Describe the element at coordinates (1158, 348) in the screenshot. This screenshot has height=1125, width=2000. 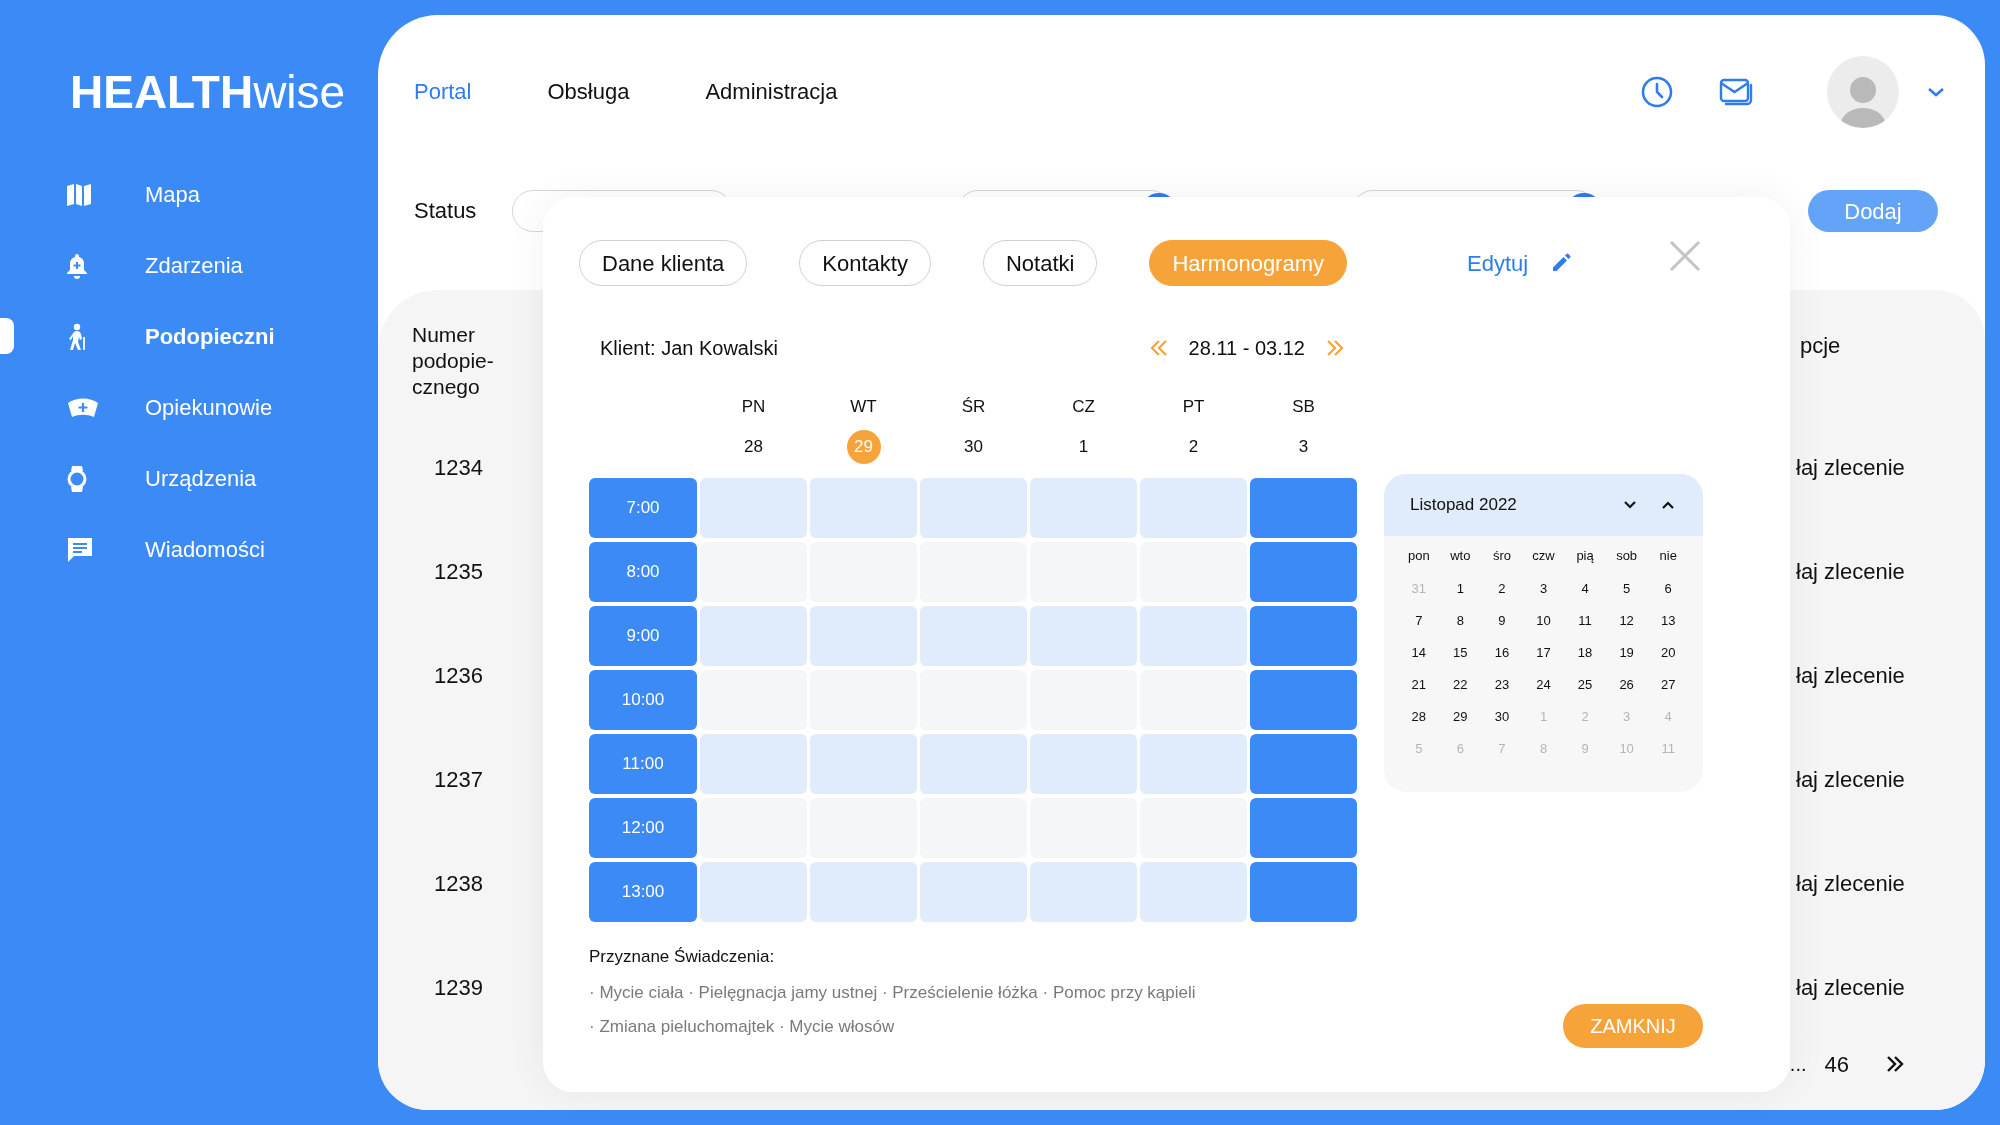
I see `double-chevron-left-icon` at that location.